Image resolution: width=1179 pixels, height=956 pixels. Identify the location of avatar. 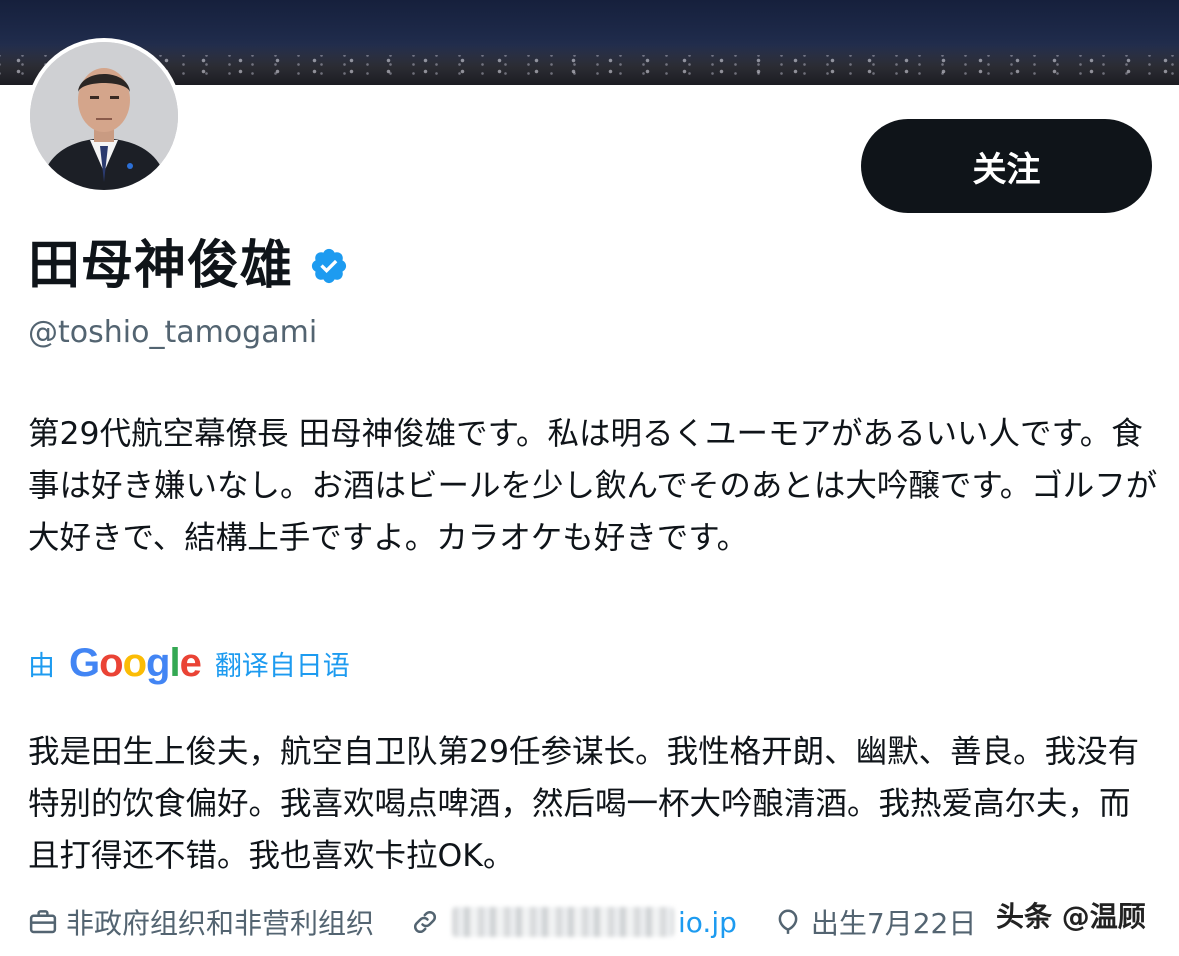
(104, 116).